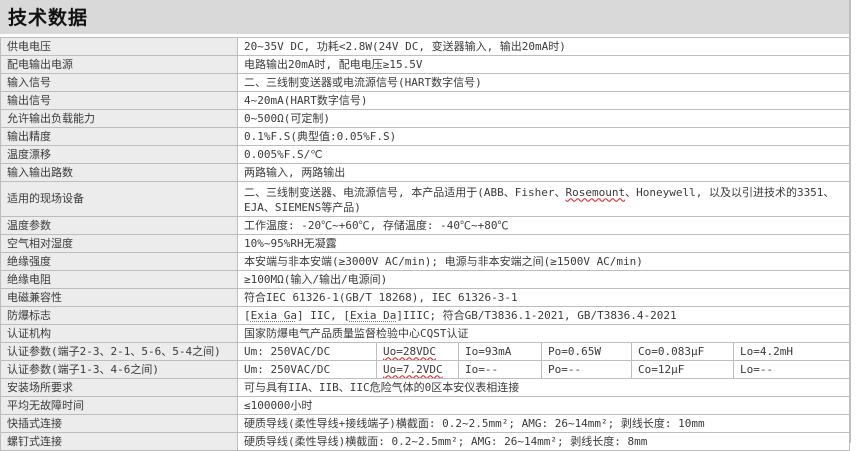  I want to click on row-label: 绝缘强度, so click(119, 261).